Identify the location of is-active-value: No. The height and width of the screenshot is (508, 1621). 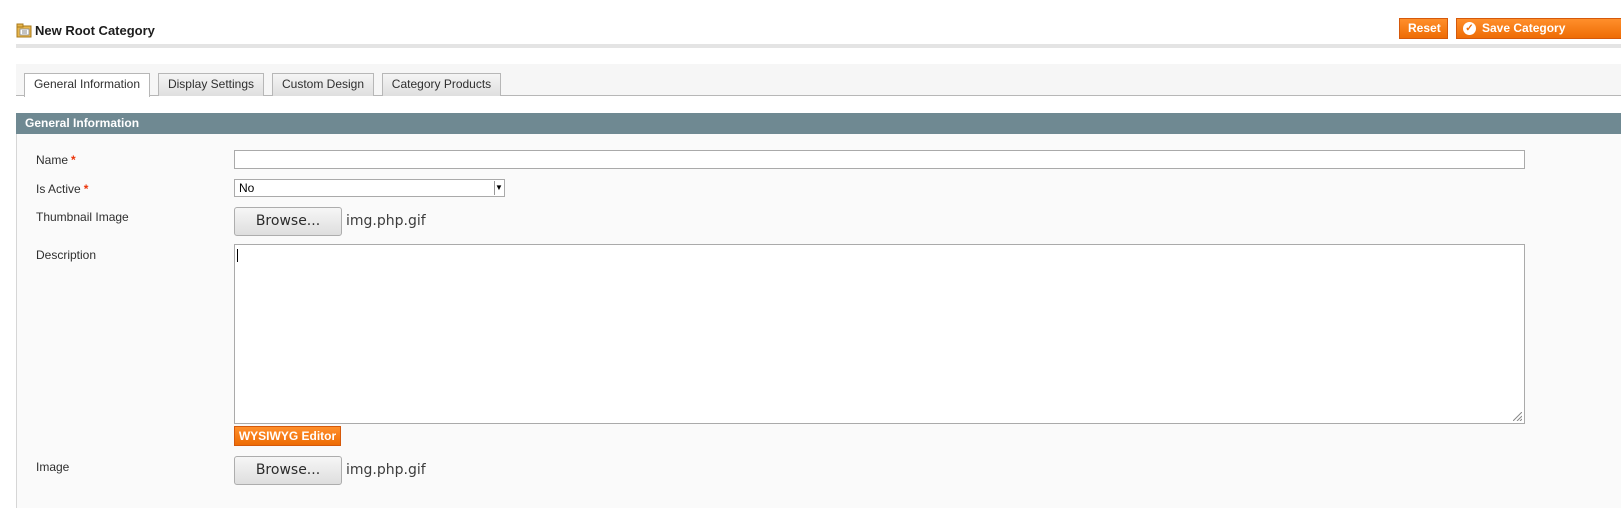
(247, 188).